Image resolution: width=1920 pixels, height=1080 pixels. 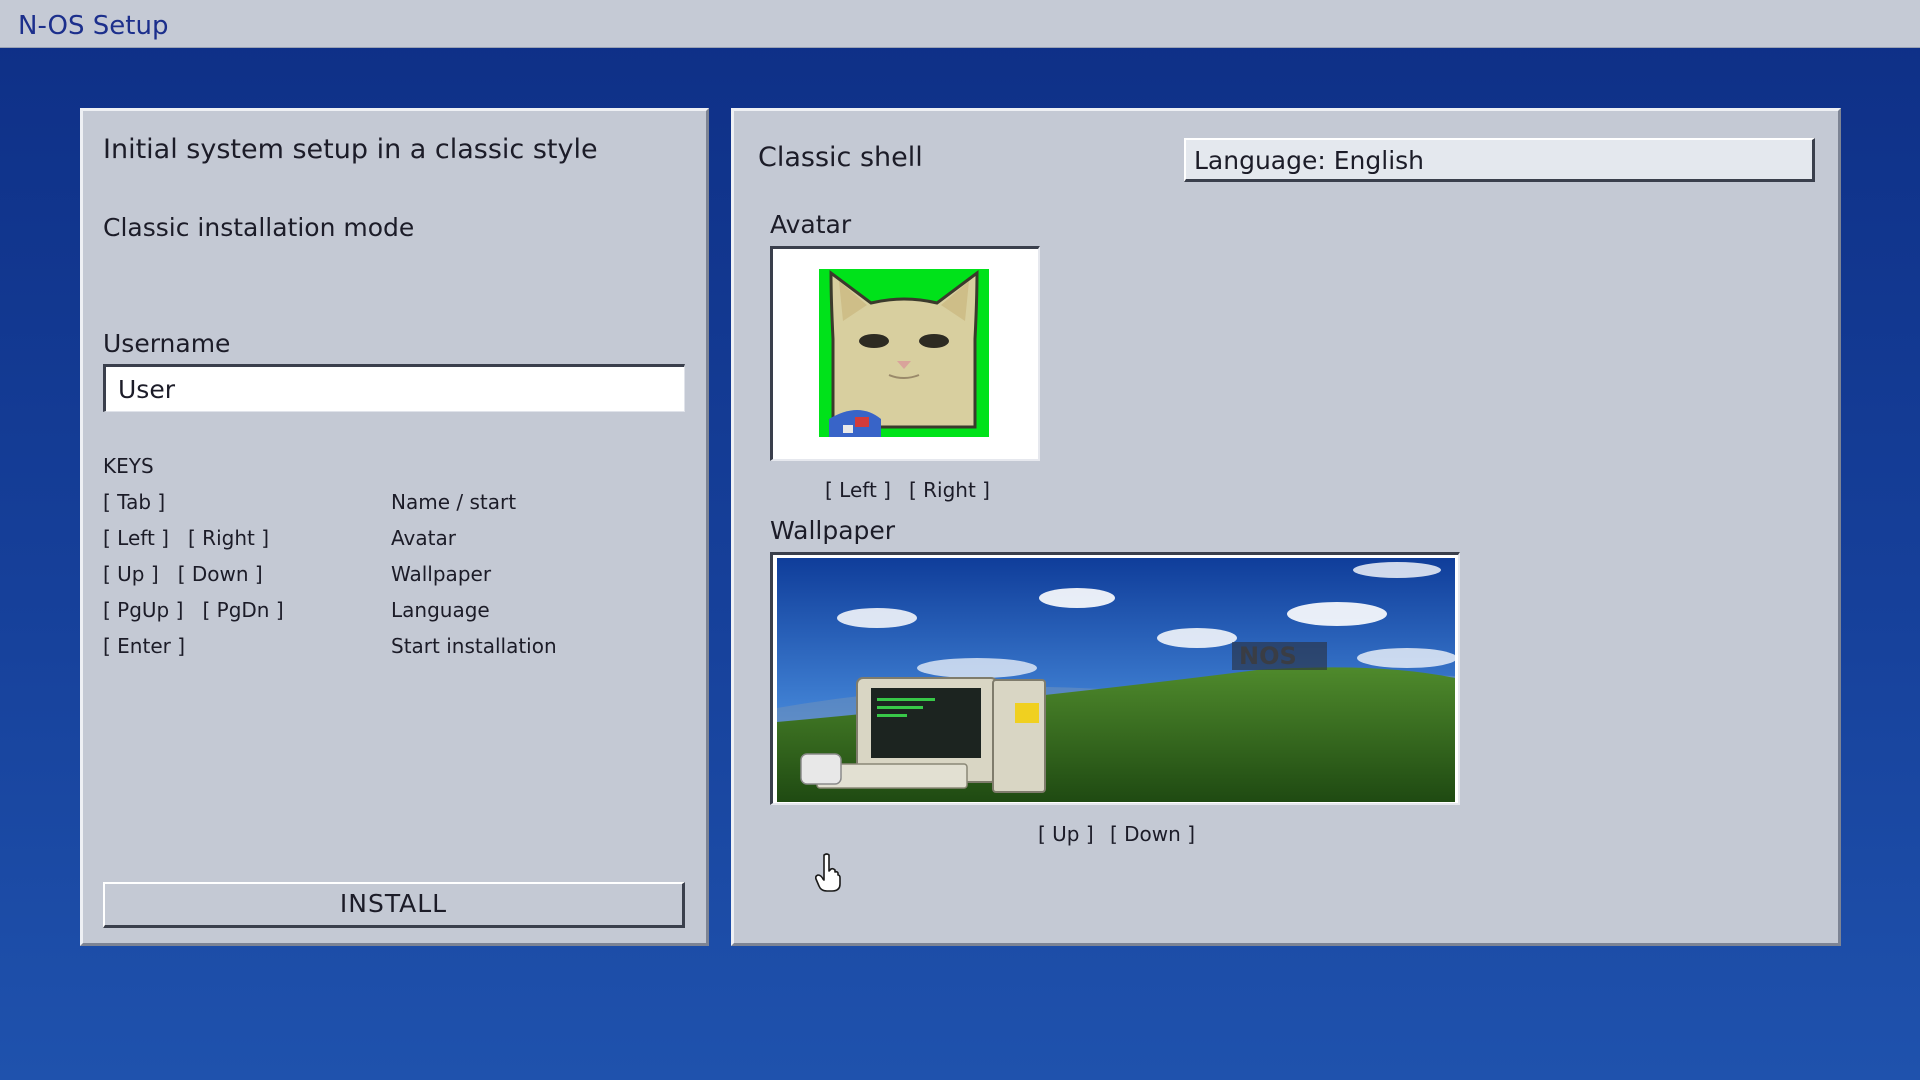 What do you see at coordinates (1268, 656) in the screenshot?
I see `wallpaper-brand: NOS` at bounding box center [1268, 656].